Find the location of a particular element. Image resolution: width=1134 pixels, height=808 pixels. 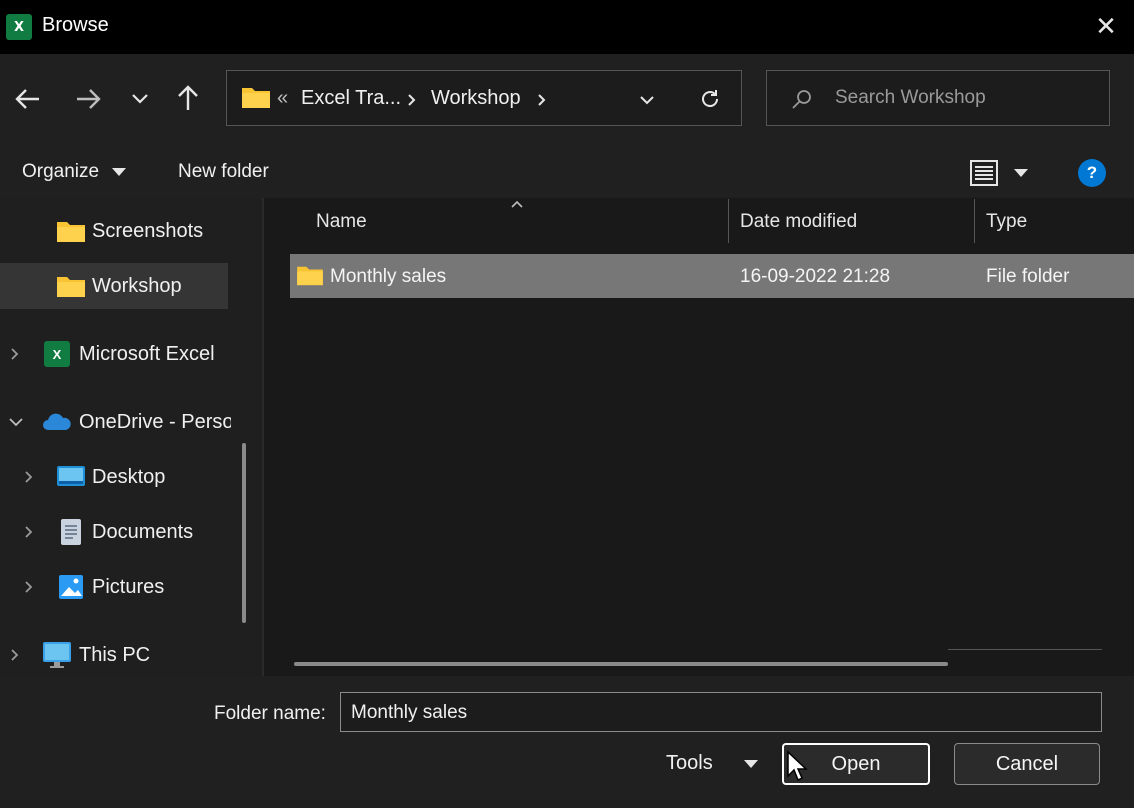

tools-button: Tools is located at coordinates (712, 763).